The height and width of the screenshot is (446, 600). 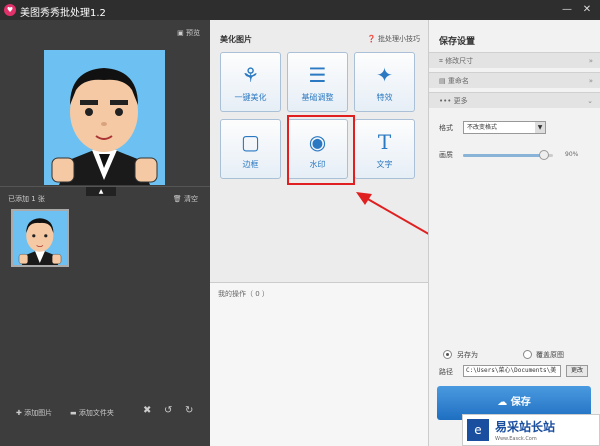 I want to click on quality-value: 90%, so click(x=572, y=154).